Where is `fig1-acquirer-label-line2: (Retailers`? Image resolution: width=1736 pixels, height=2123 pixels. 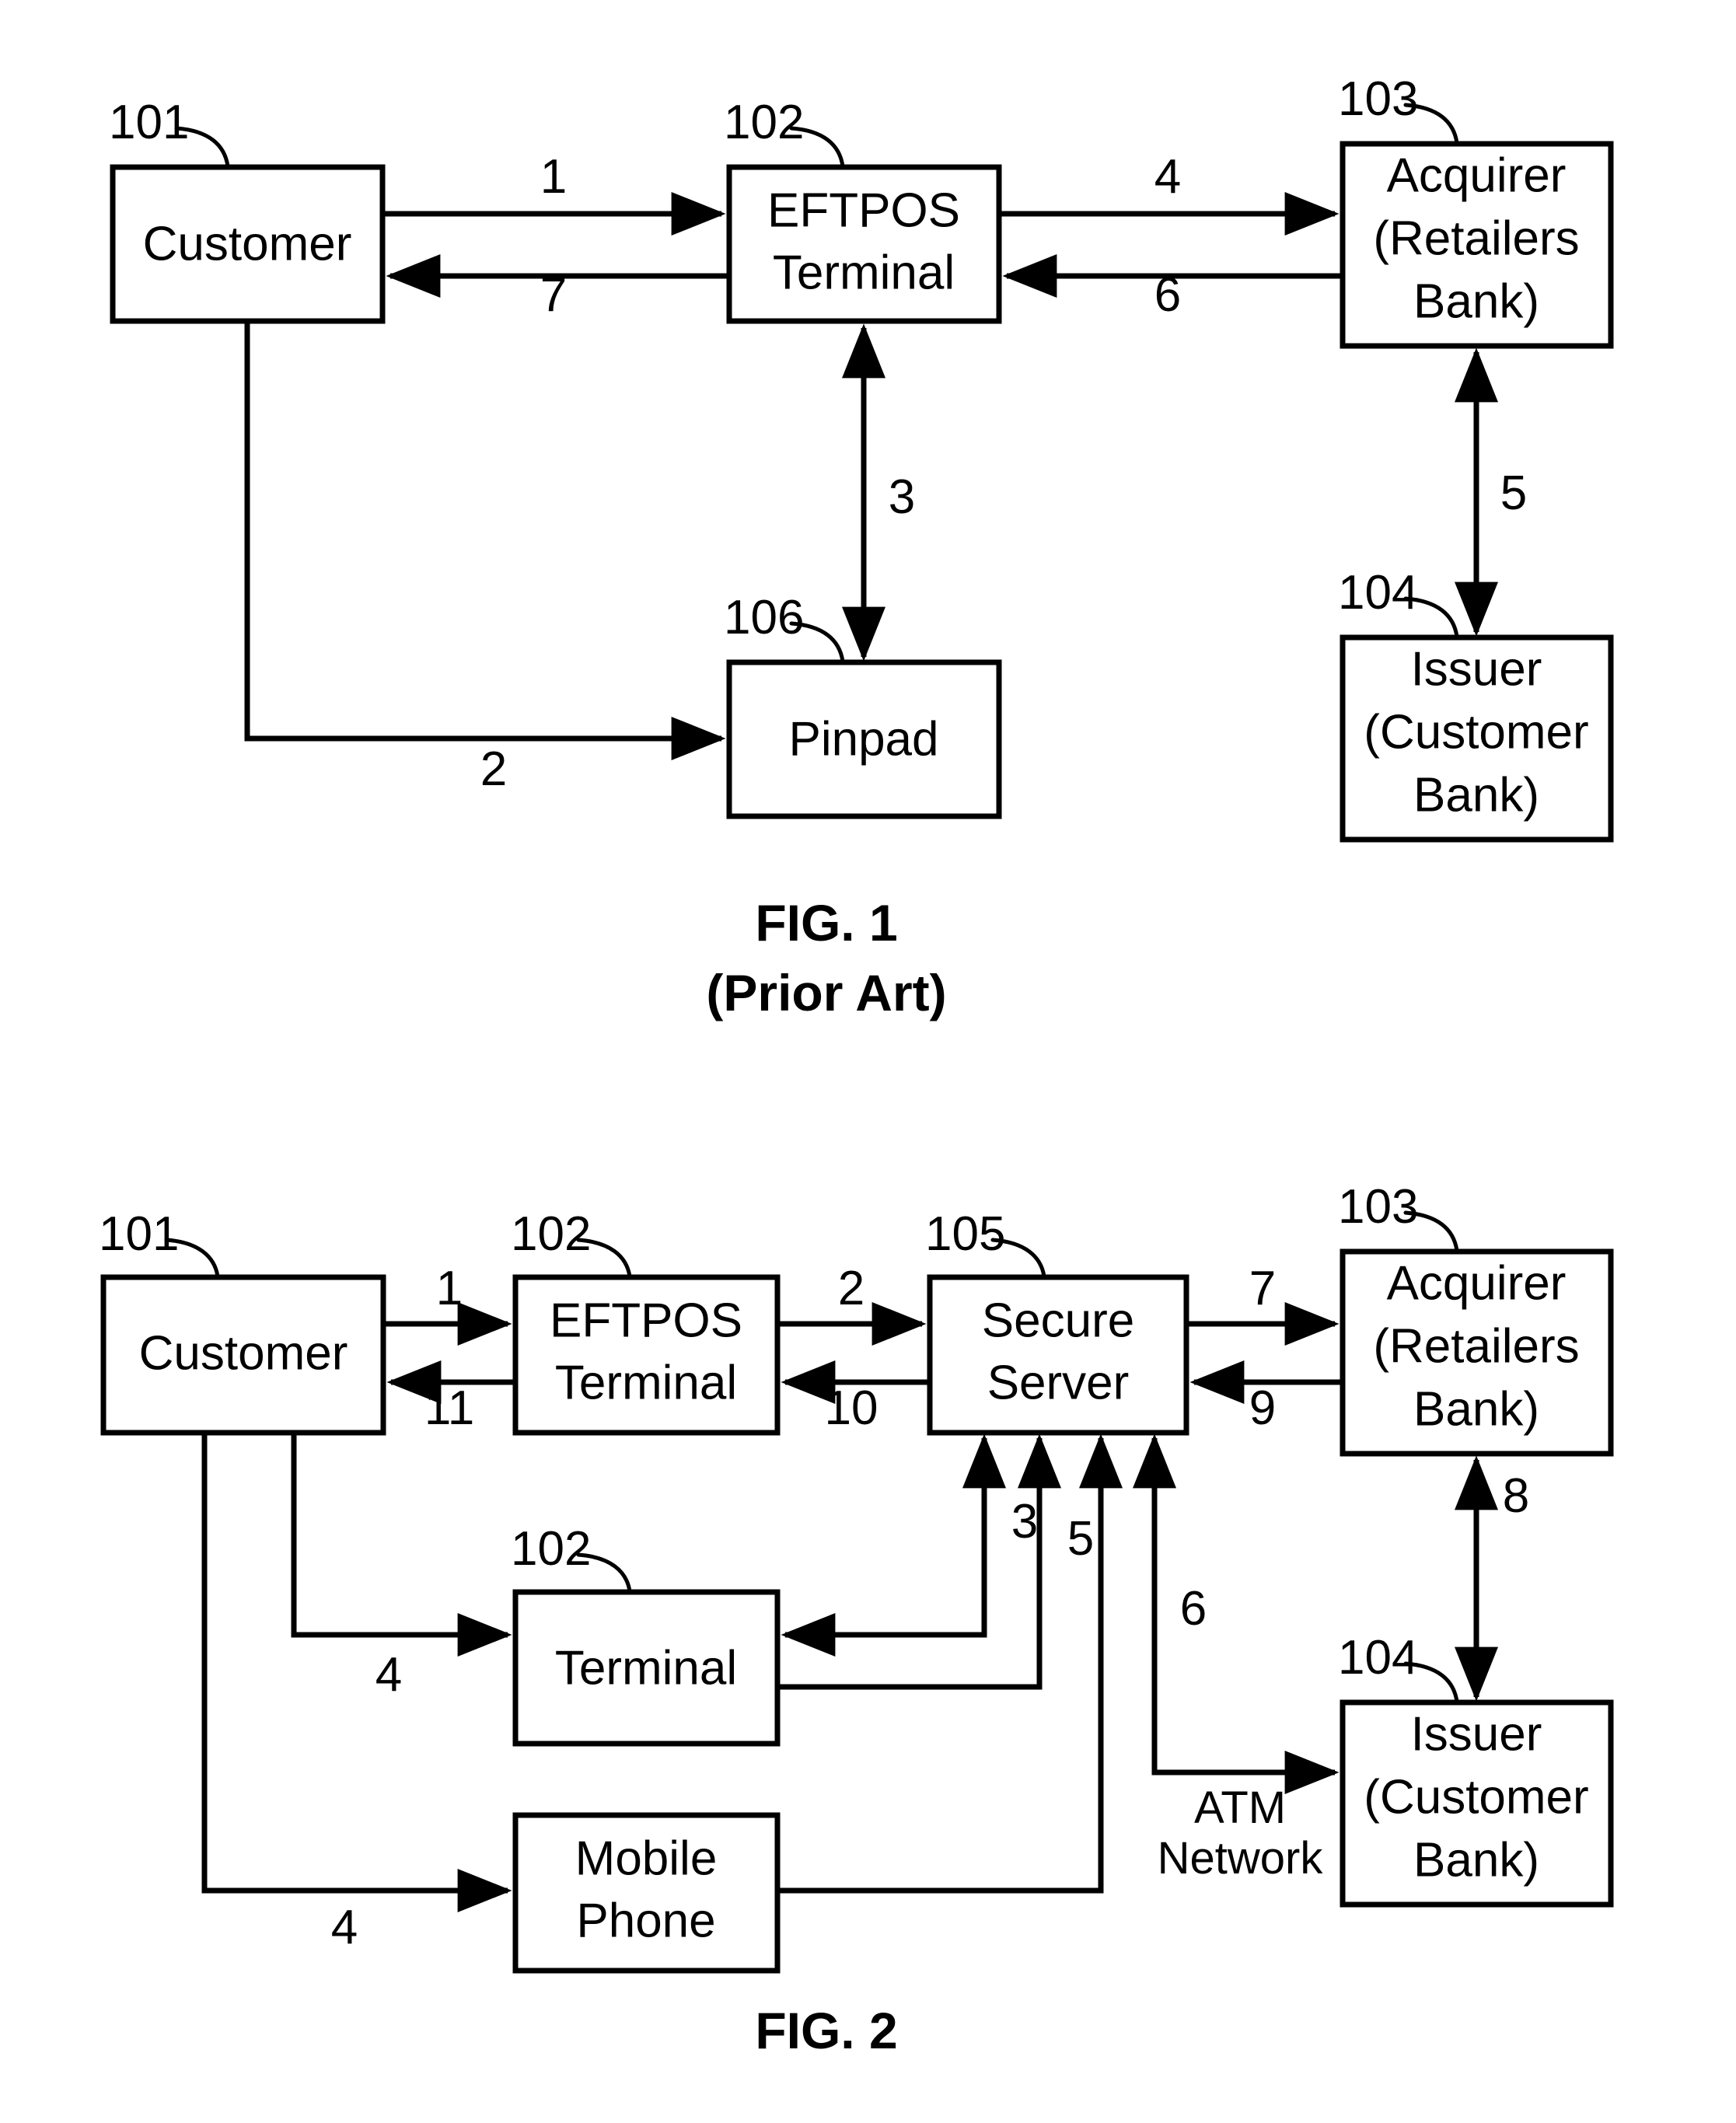 fig1-acquirer-label-line2: (Retailers is located at coordinates (1476, 238).